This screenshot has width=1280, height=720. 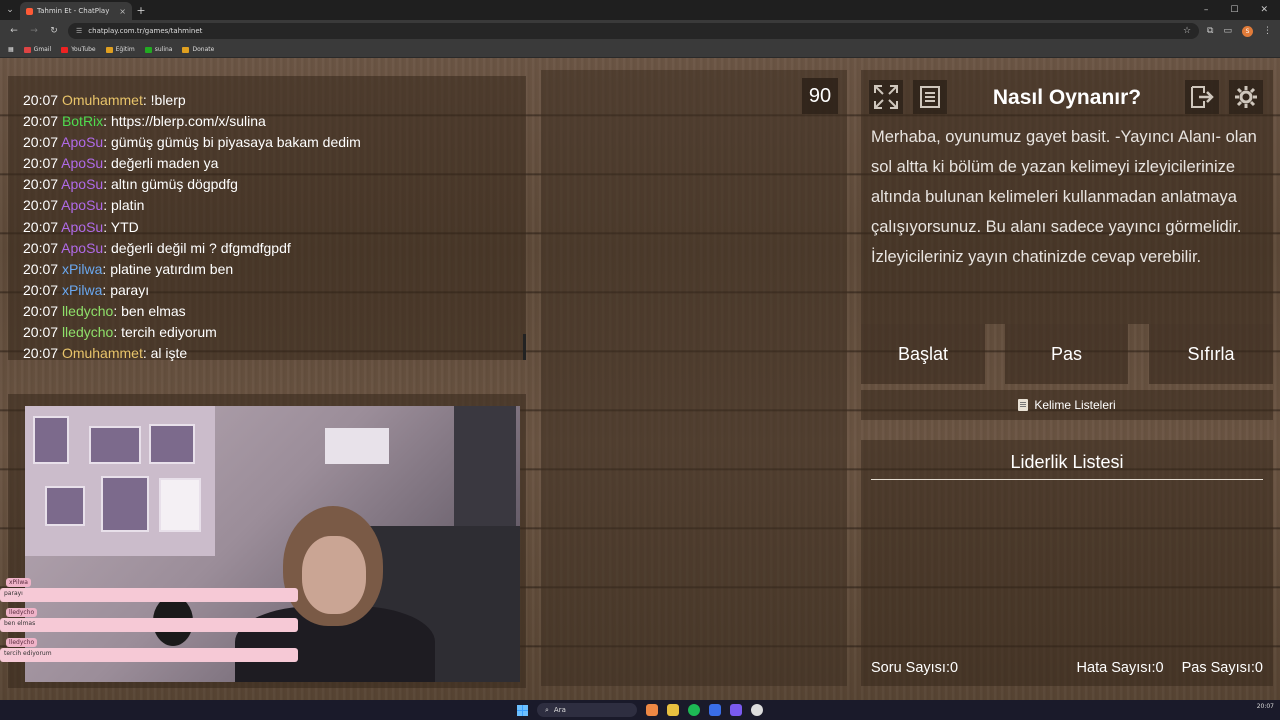 What do you see at coordinates (334, 575) in the screenshot?
I see `person-face` at bounding box center [334, 575].